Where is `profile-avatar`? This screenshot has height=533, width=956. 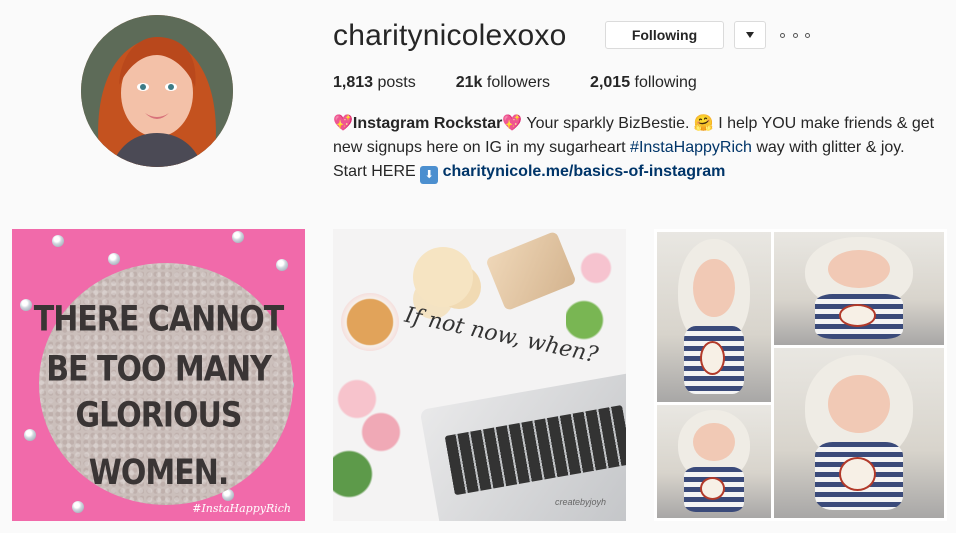
profile-avatar is located at coordinates (157, 91).